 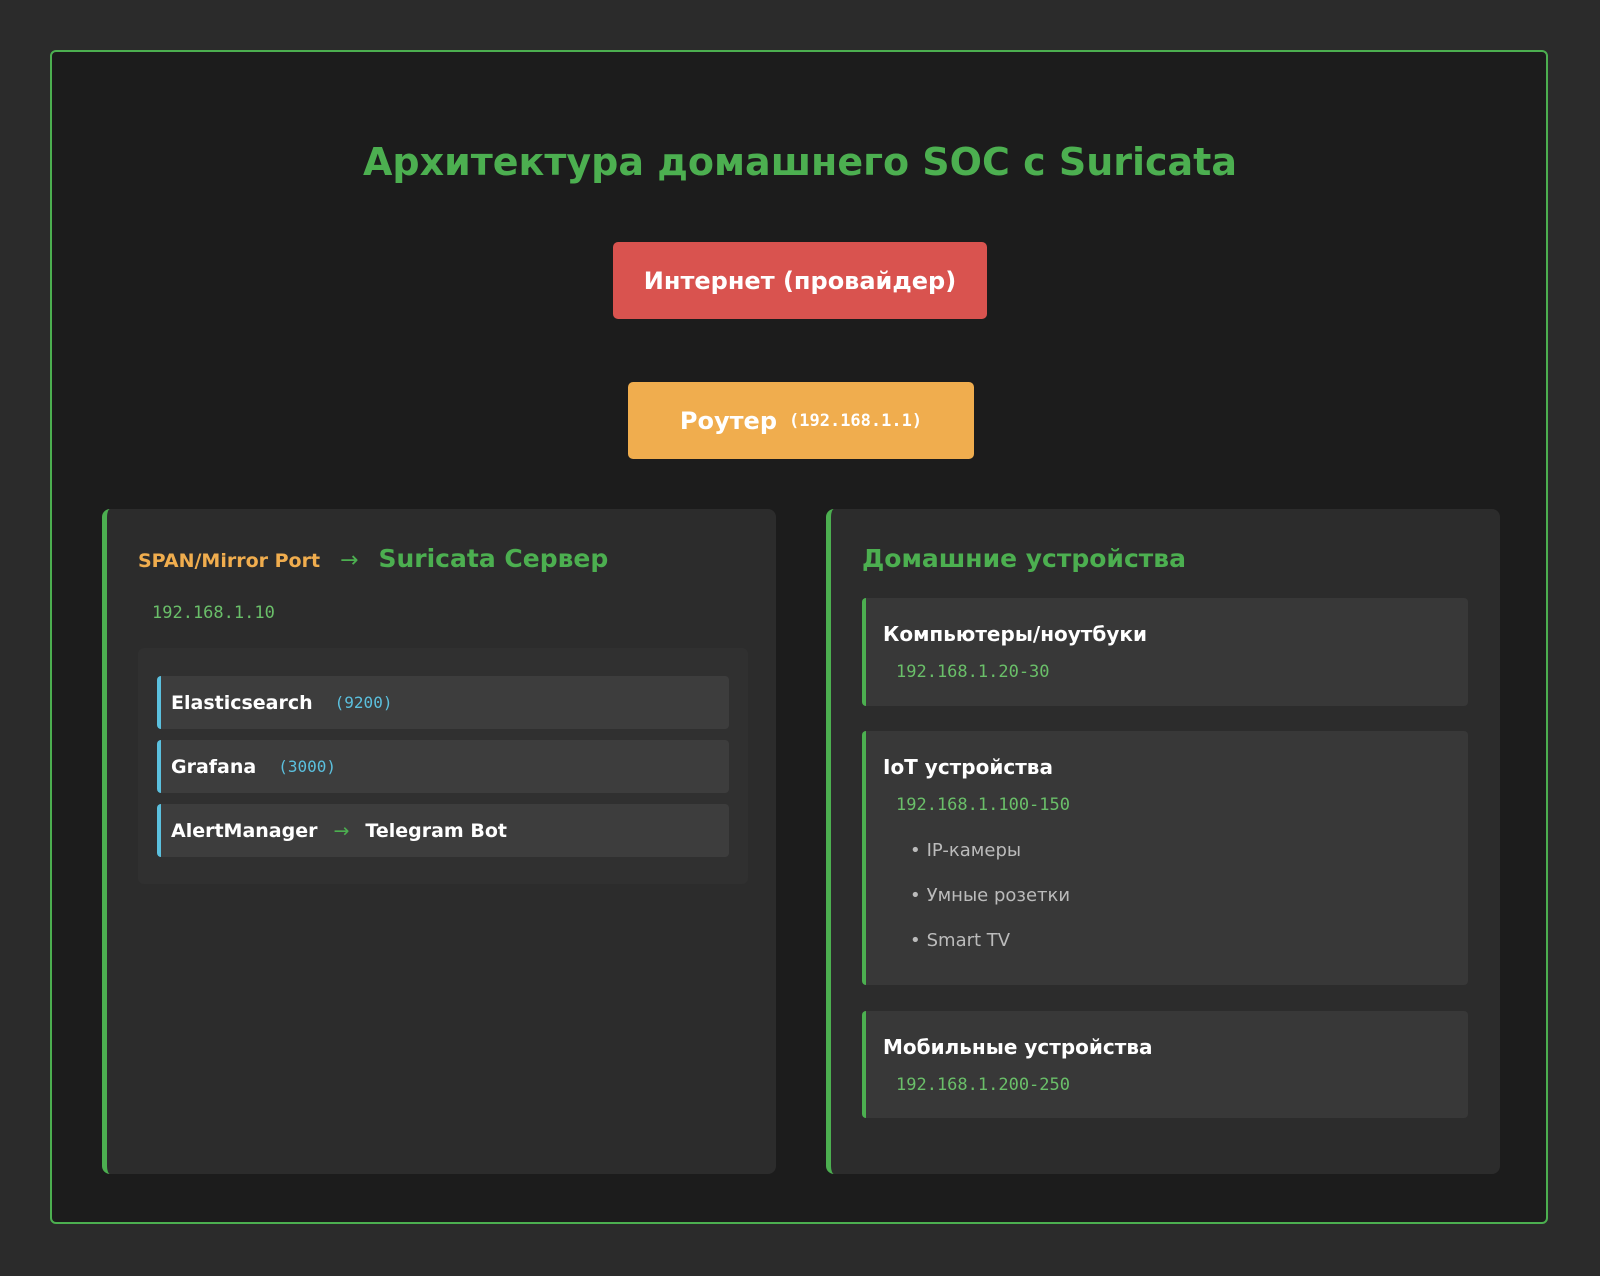 What do you see at coordinates (973, 672) in the screenshot?
I see `device-group-ip: 192.168.1.20-30` at bounding box center [973, 672].